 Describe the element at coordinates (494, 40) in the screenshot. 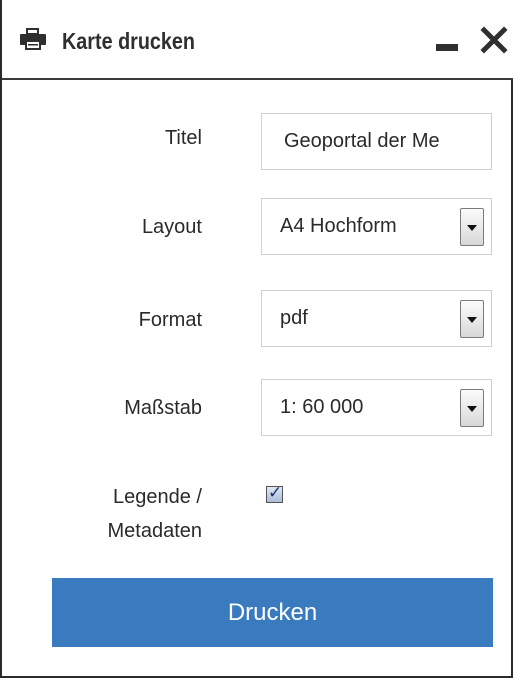

I see `close-icon` at that location.